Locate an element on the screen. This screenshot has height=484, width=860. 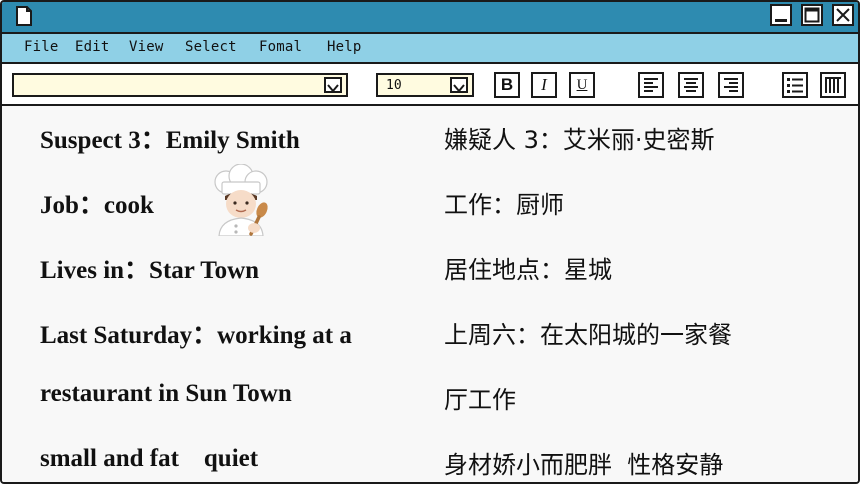
align-center-icon is located at coordinates (691, 85).